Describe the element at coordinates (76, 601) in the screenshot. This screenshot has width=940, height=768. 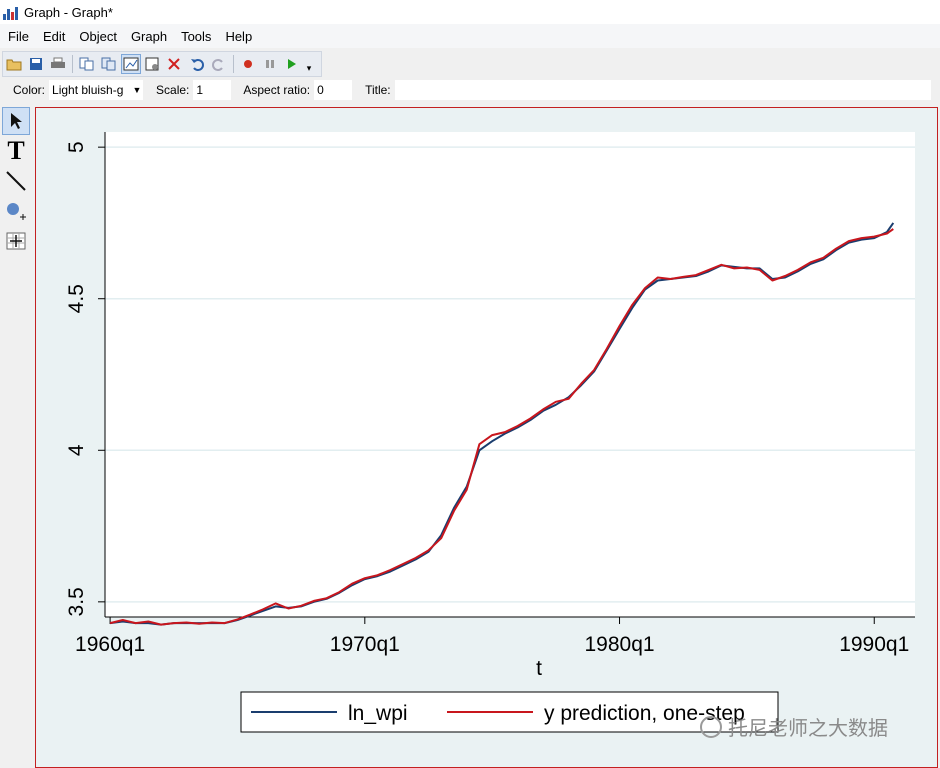
I see `y-tick-label: 3.5` at that location.